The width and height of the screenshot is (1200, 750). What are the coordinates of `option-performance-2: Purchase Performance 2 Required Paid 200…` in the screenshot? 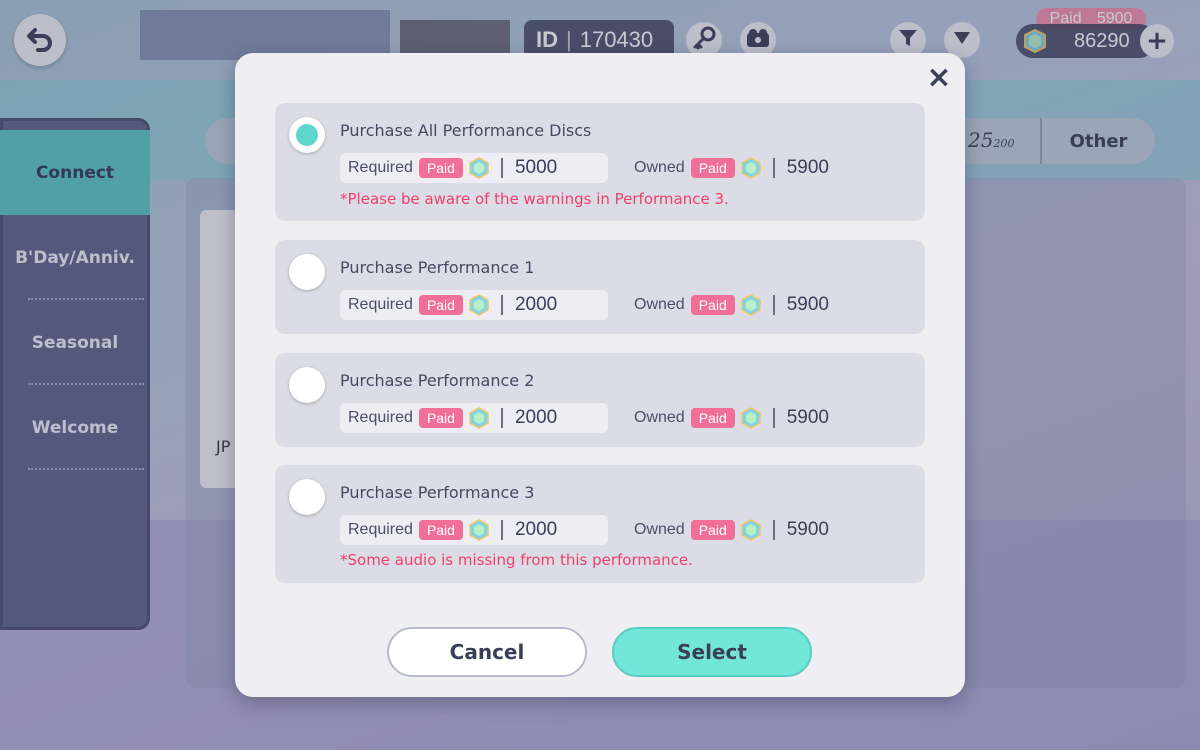 It's located at (600, 400).